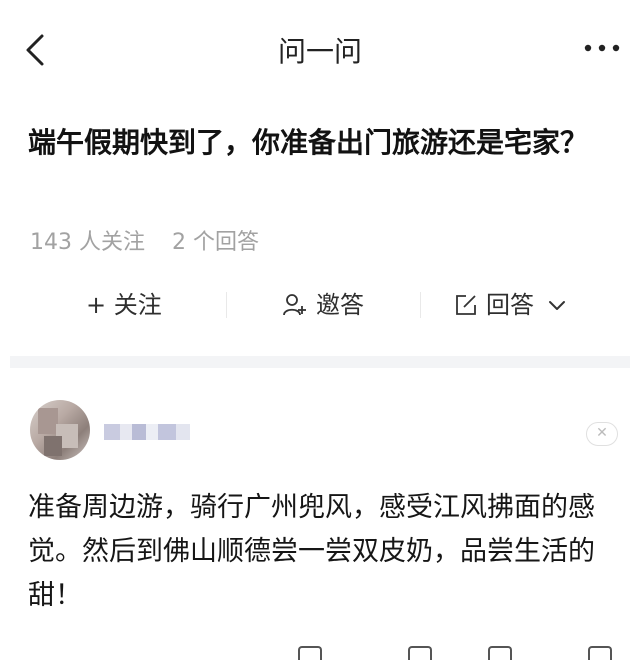 The image size is (640, 660). Describe the element at coordinates (557, 305) in the screenshot. I see `chevron-down-icon` at that location.